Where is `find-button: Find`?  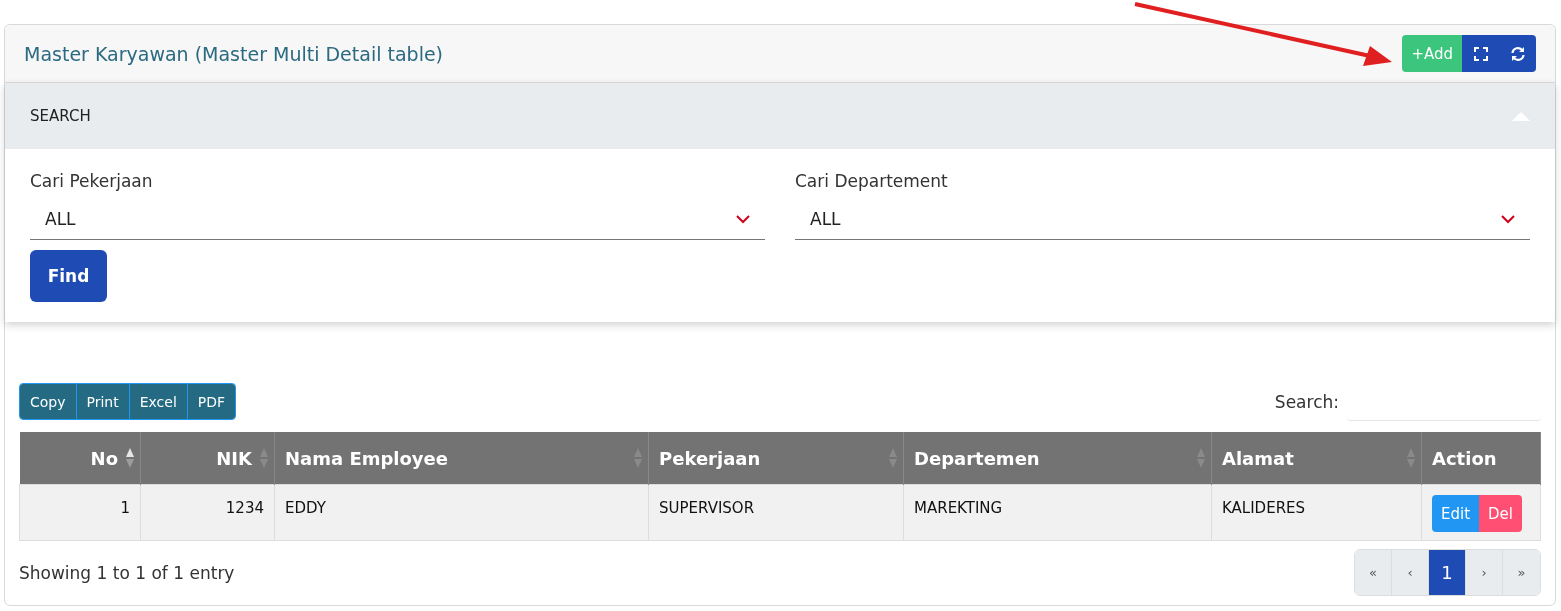 find-button: Find is located at coordinates (68, 276).